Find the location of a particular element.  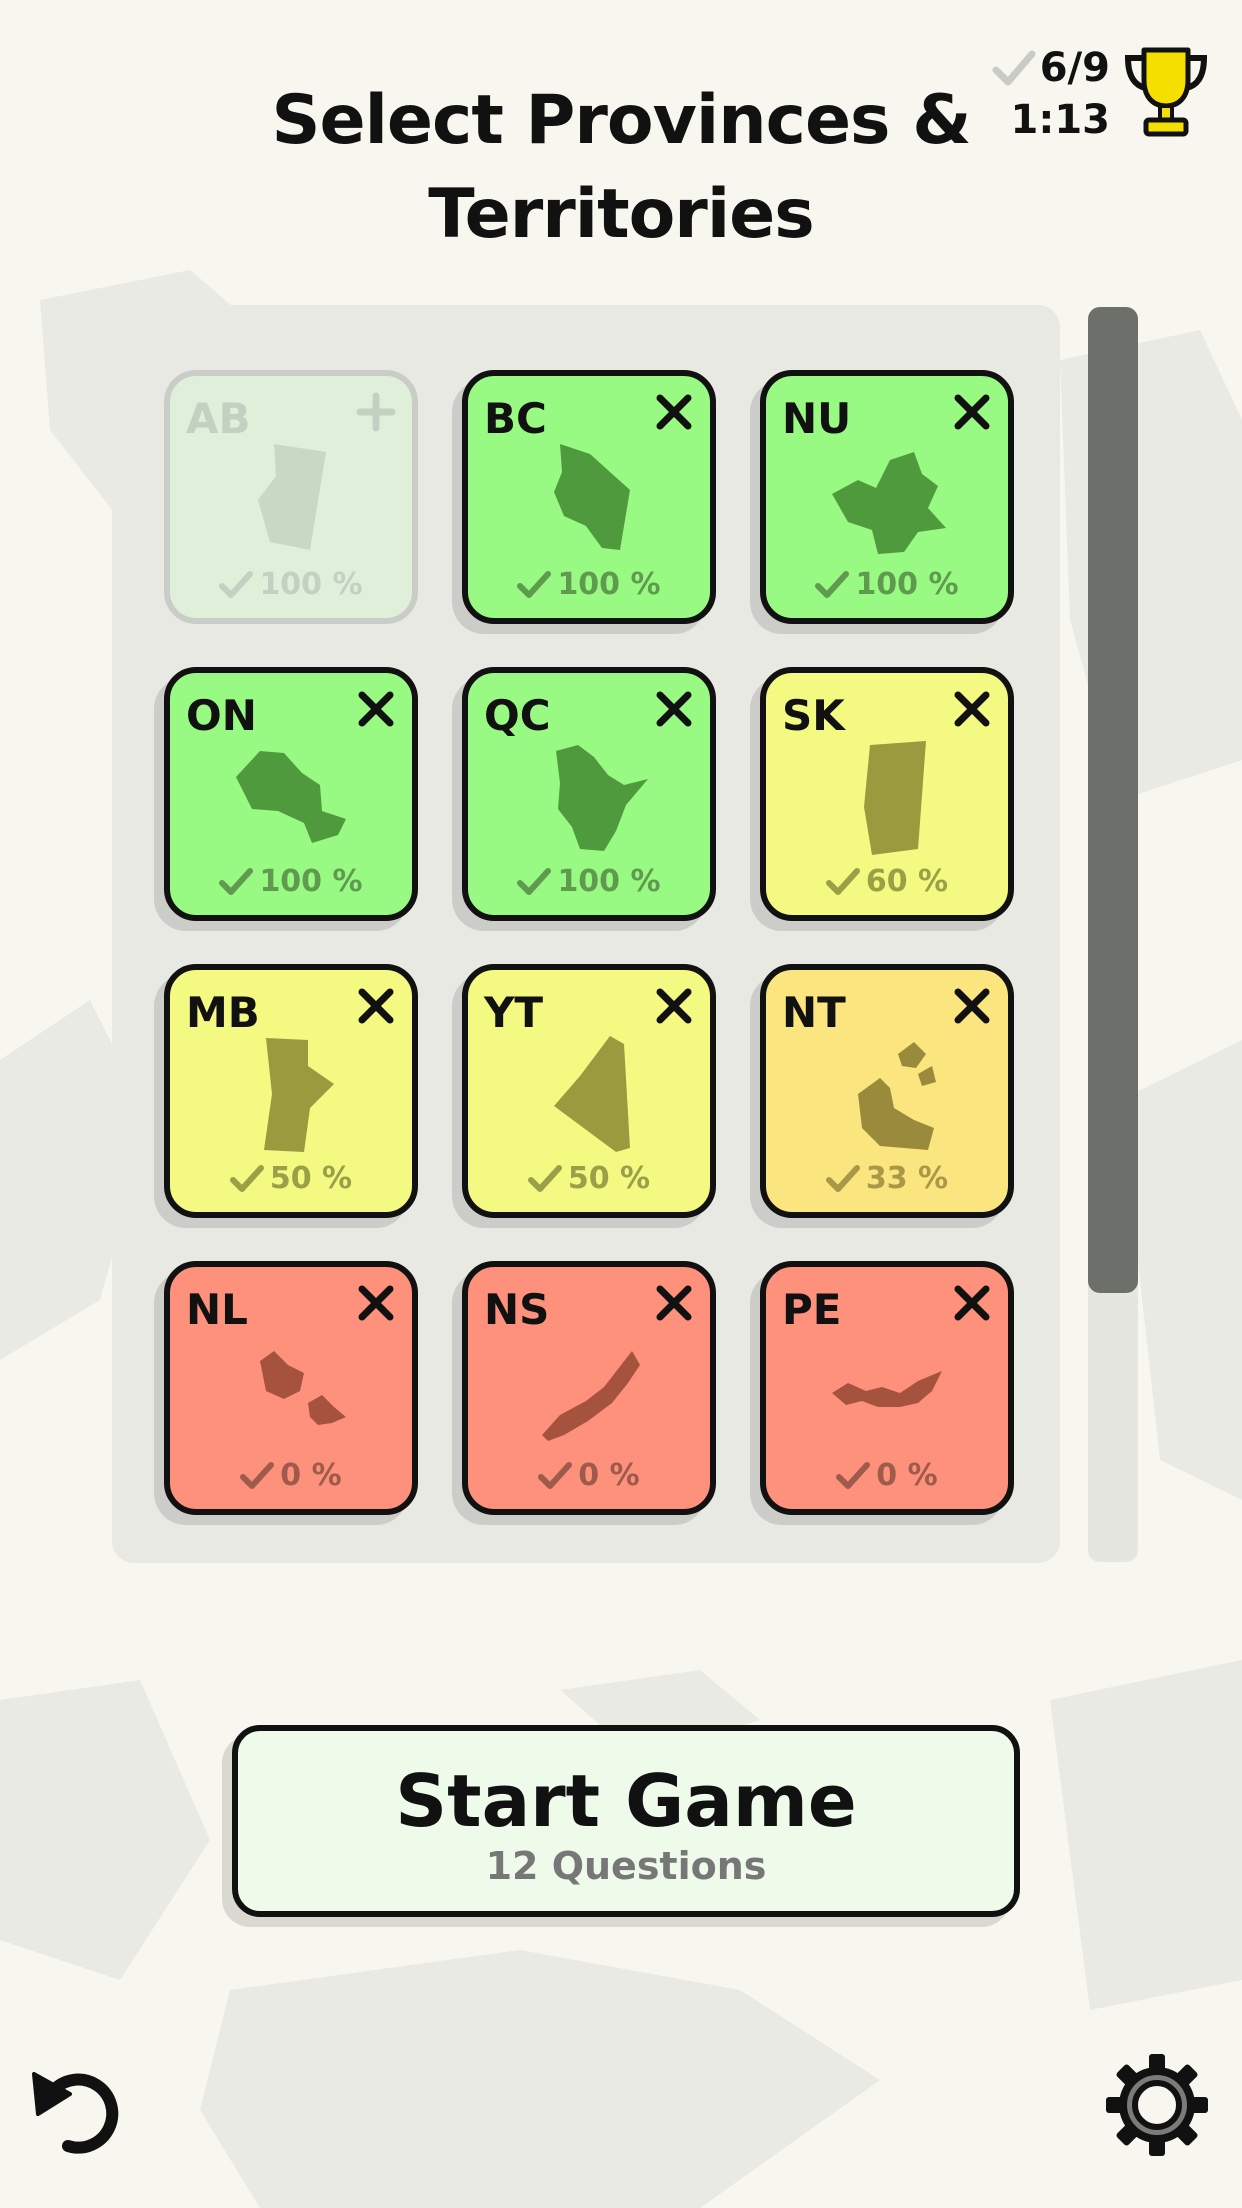

tile-yt: YT 50 % is located at coordinates (589, 1091).